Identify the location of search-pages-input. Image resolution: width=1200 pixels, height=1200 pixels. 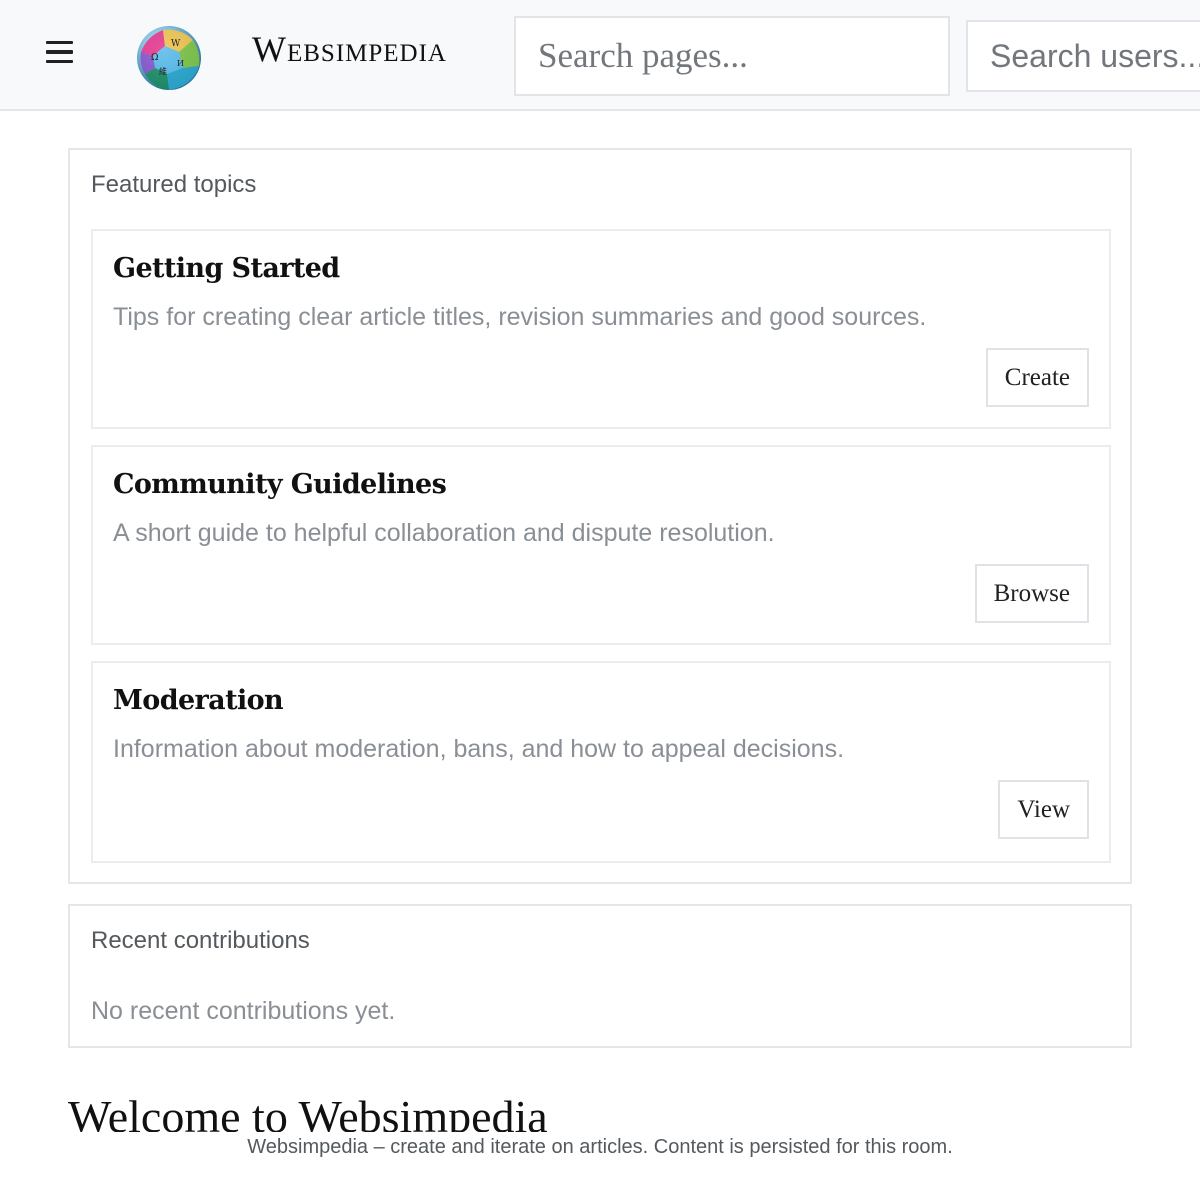
(732, 56).